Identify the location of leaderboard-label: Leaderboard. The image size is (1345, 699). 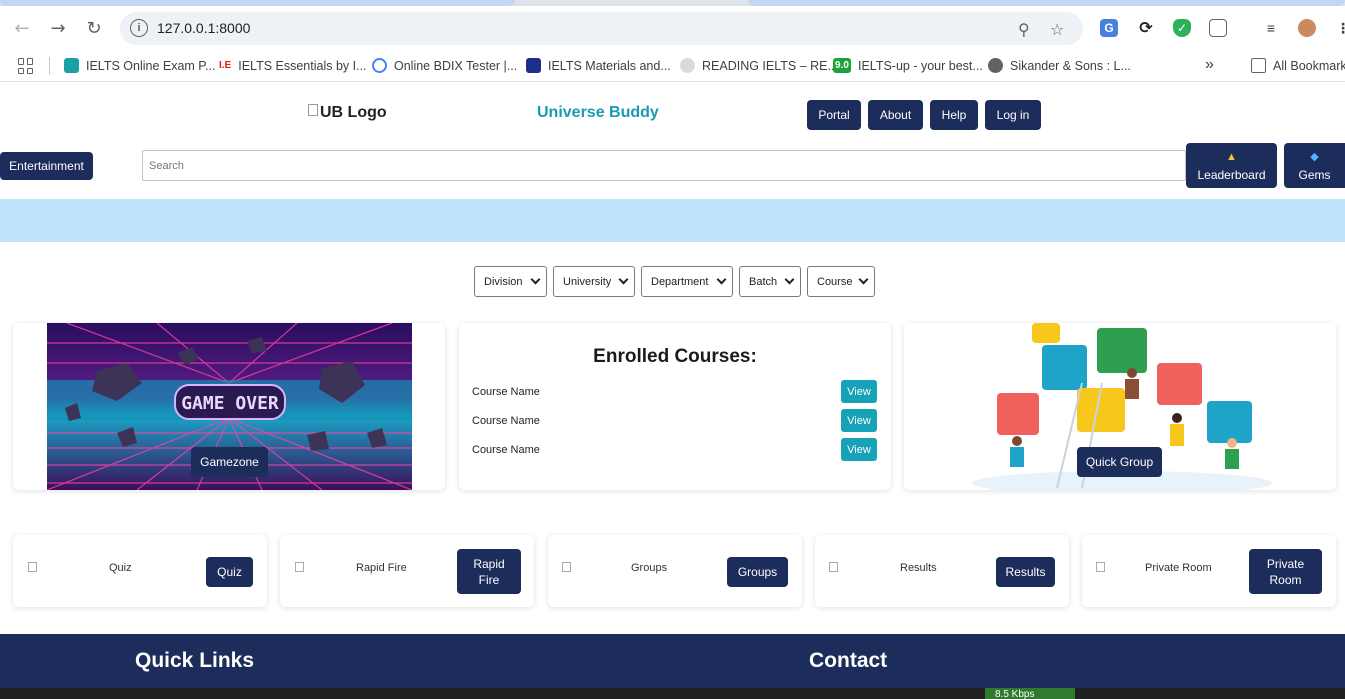
(1231, 174).